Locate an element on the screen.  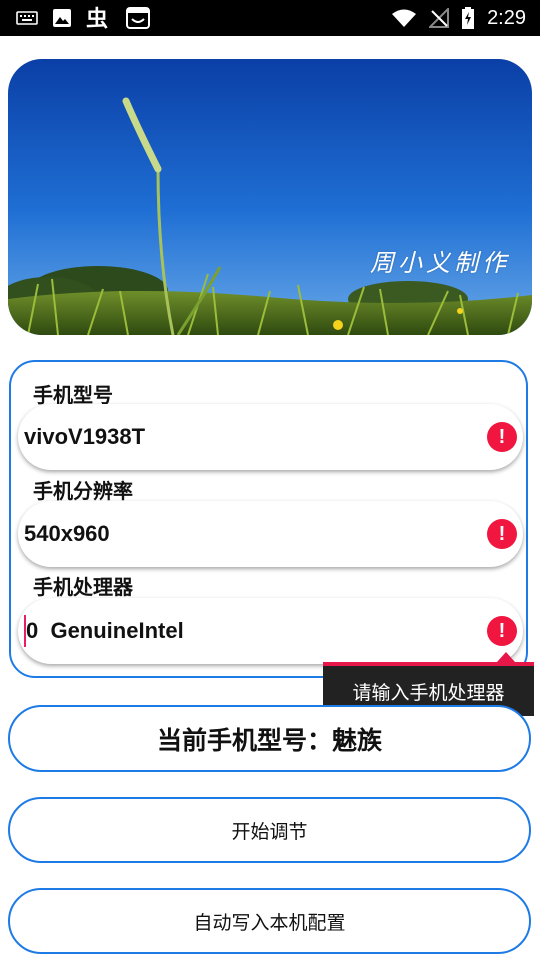
battery-charging-icon is located at coordinates (468, 18).